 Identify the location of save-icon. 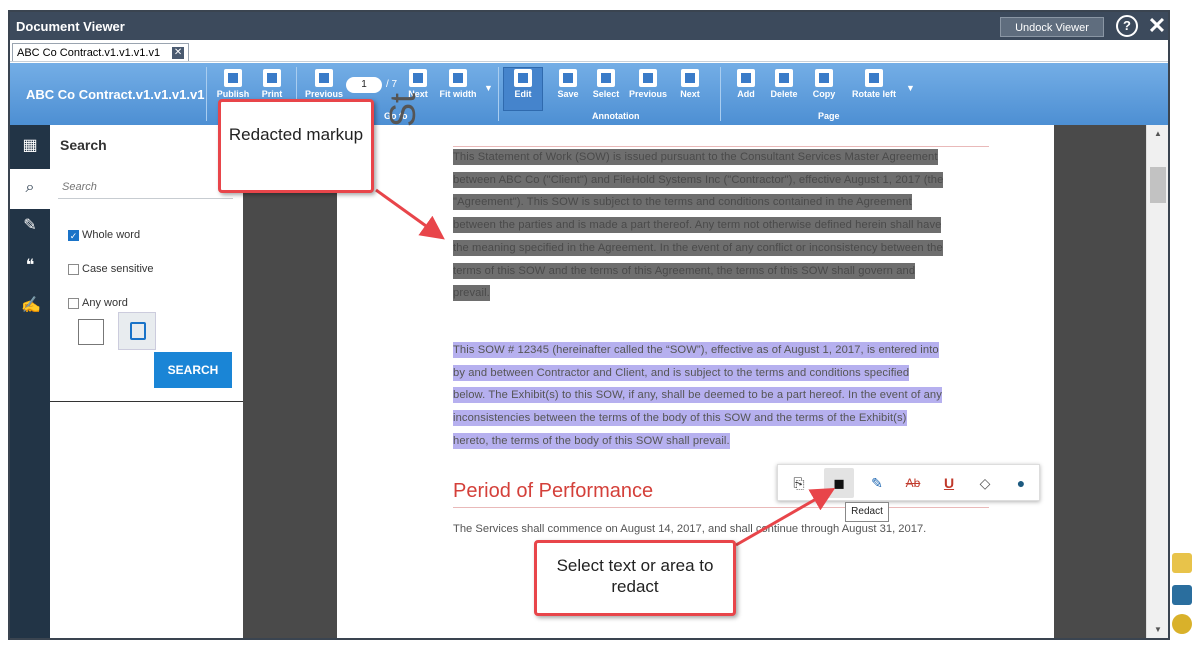
(568, 78).